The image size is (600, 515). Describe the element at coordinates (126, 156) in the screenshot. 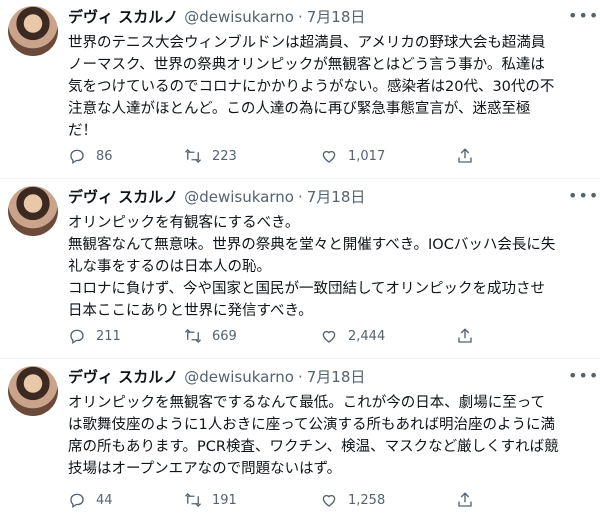

I see `reply-button: 86` at that location.